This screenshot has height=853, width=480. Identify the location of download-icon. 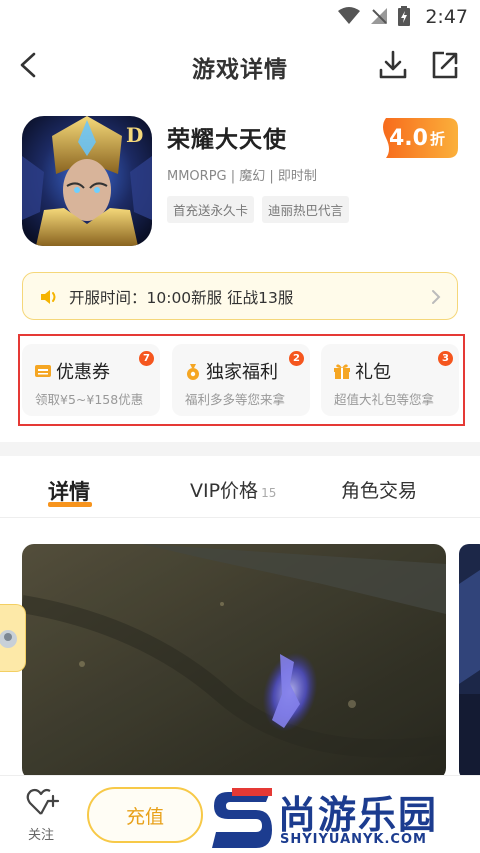
(393, 65).